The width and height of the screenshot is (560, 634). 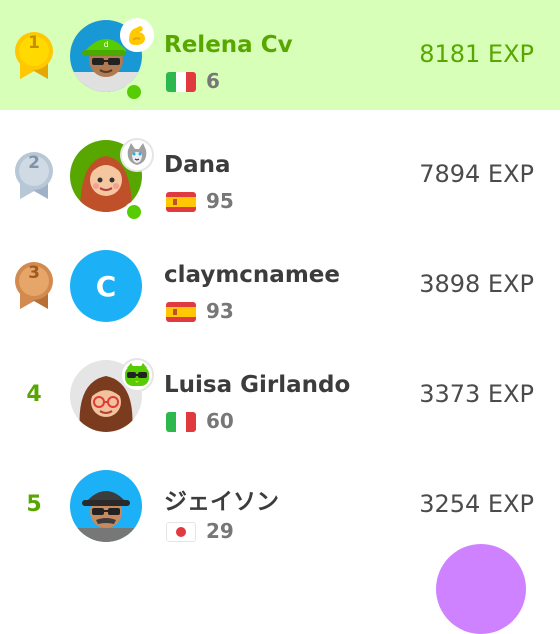 I want to click on xp-value: 3373 EXP, so click(x=476, y=394).